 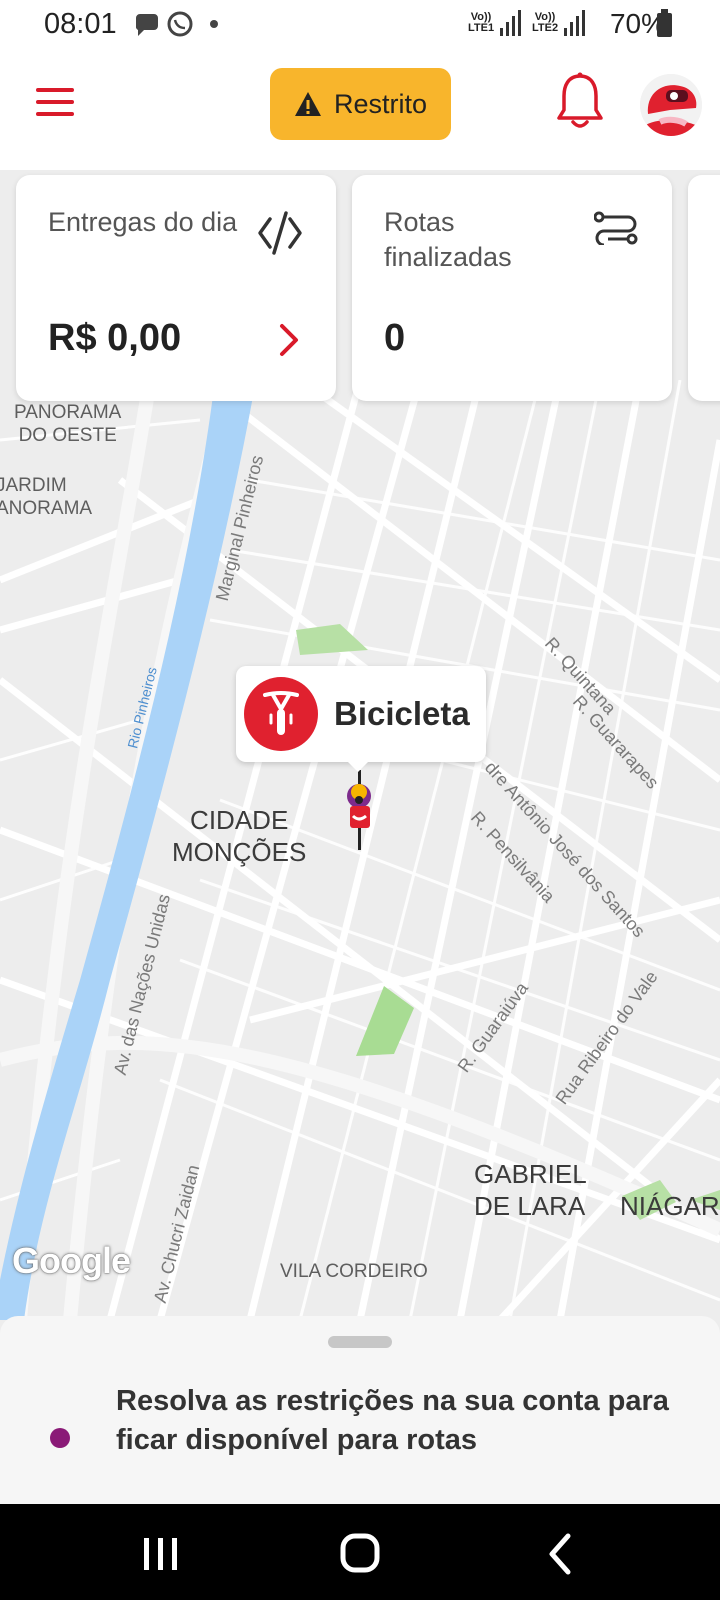 What do you see at coordinates (354, 1271) in the screenshot?
I see `map-label-vila-cordeiro: VILA CORDEIRO` at bounding box center [354, 1271].